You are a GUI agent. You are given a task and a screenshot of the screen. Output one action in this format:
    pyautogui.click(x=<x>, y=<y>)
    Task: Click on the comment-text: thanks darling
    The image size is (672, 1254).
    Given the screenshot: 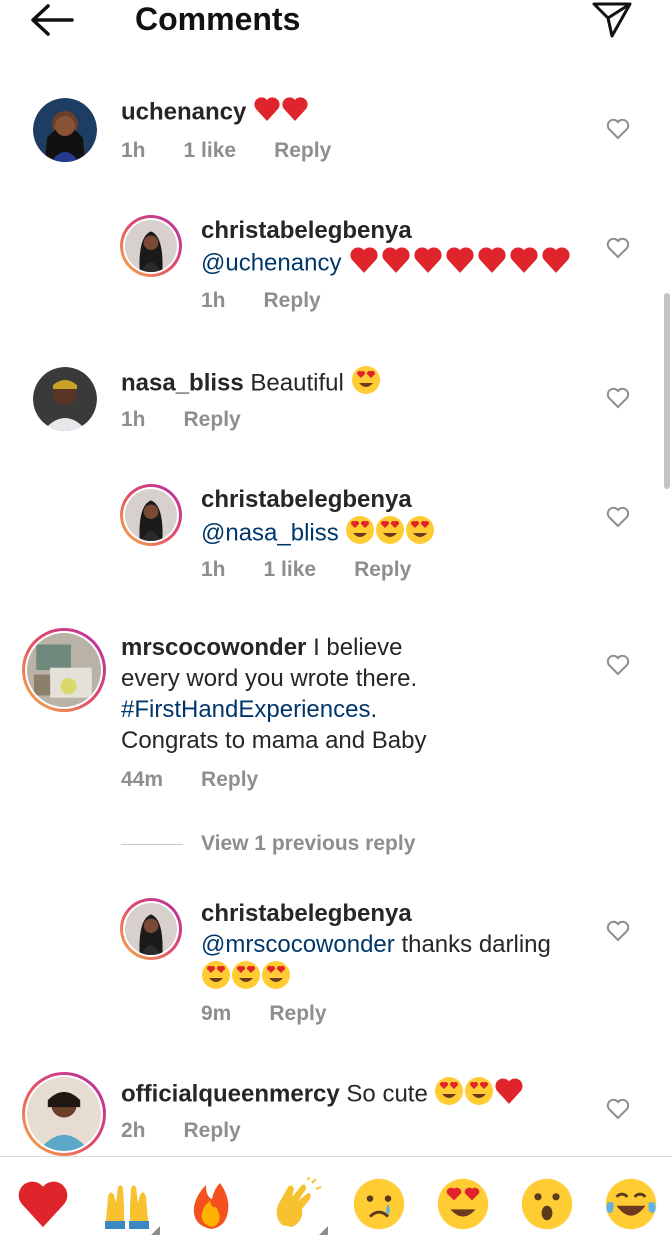 What is the action you would take?
    pyautogui.click(x=476, y=944)
    